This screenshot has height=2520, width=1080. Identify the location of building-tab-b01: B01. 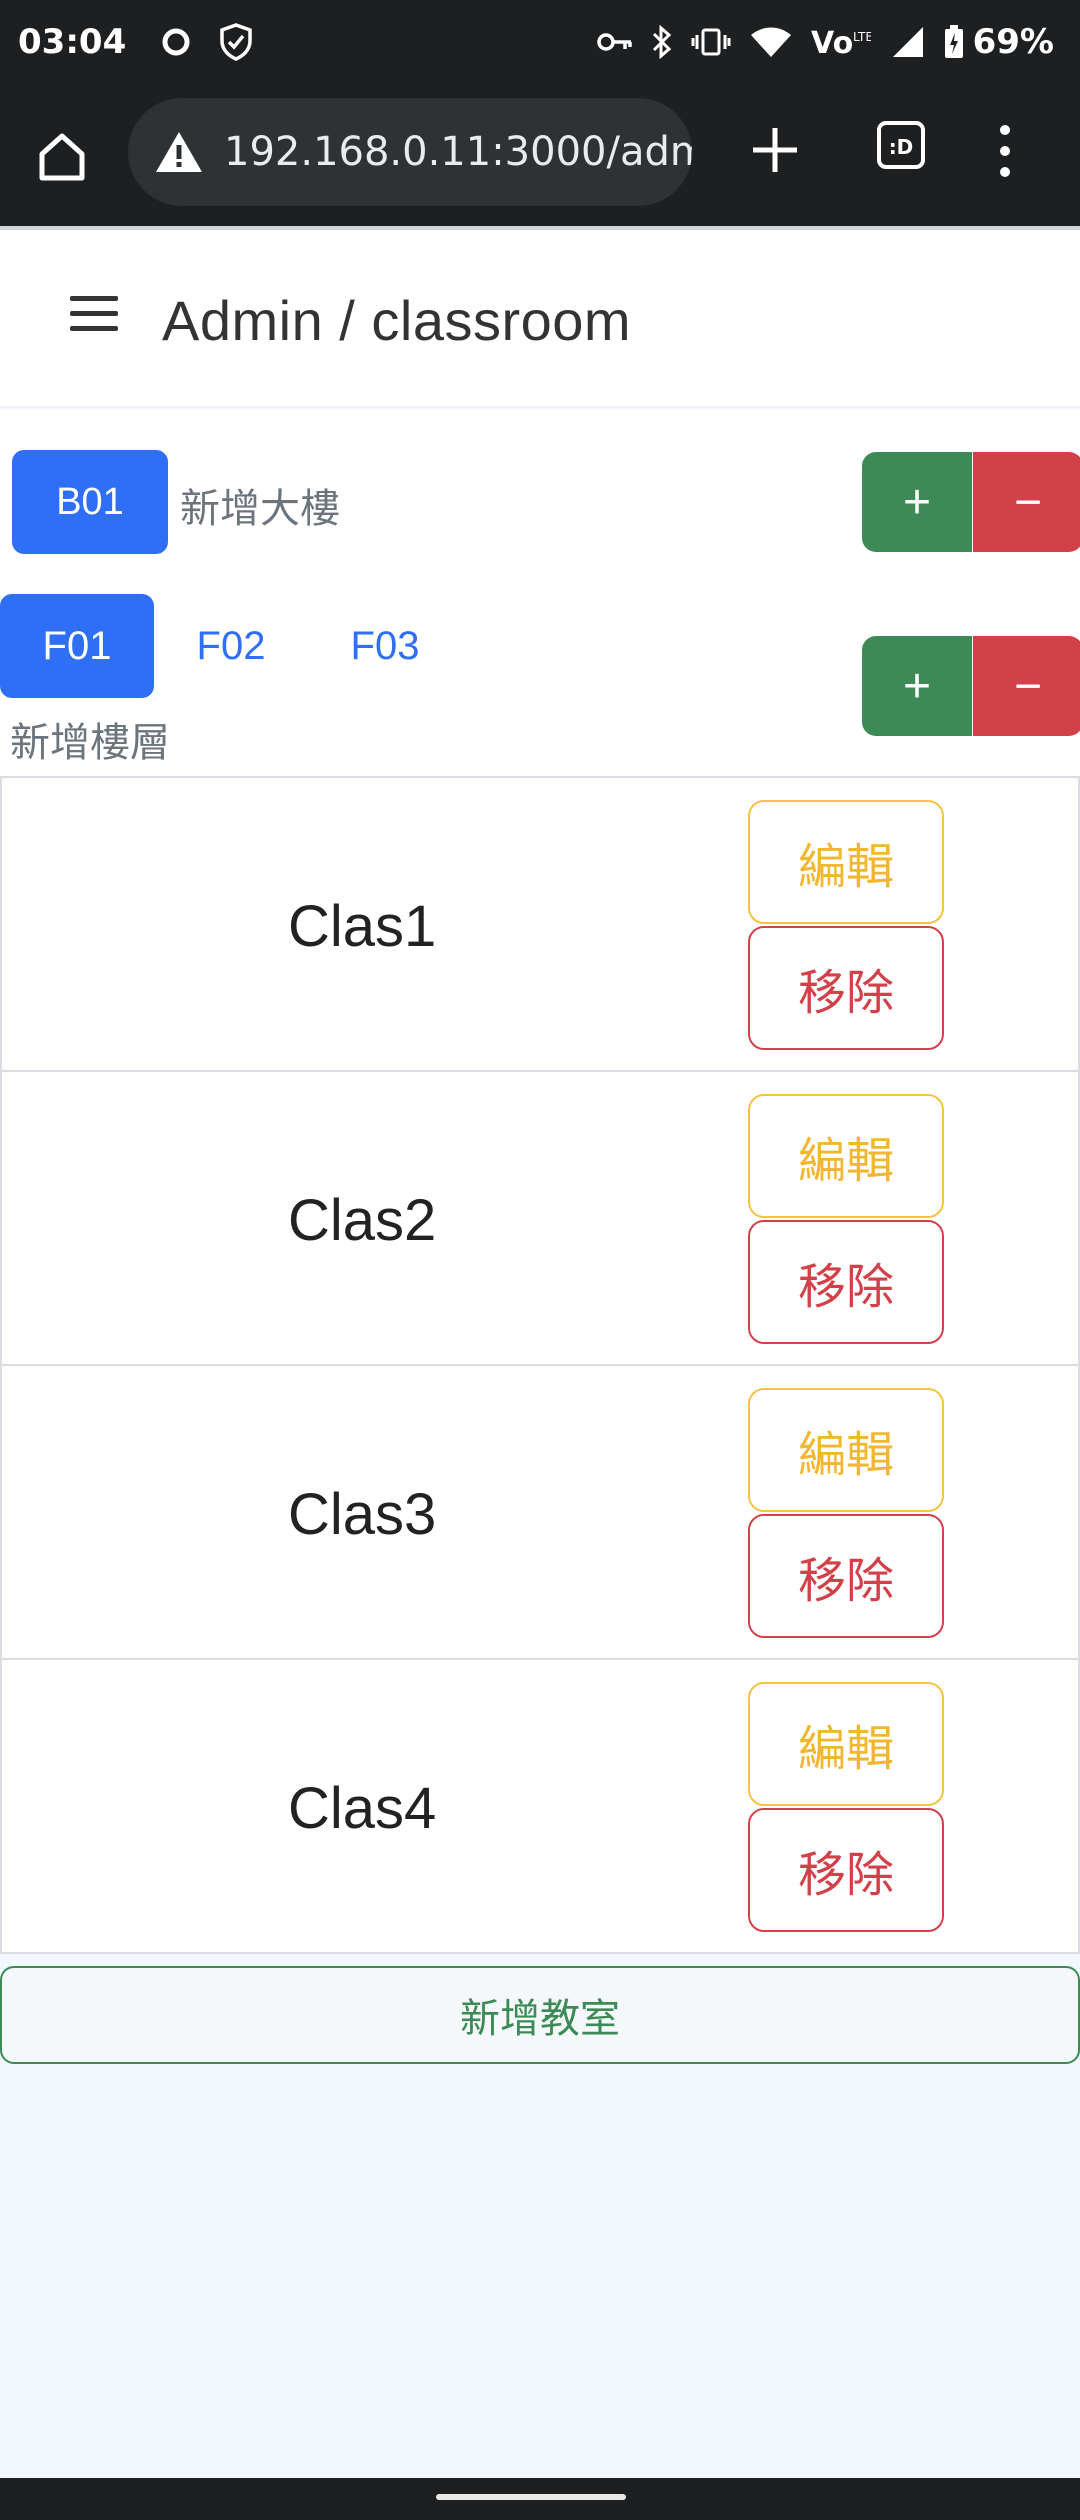
(90, 502).